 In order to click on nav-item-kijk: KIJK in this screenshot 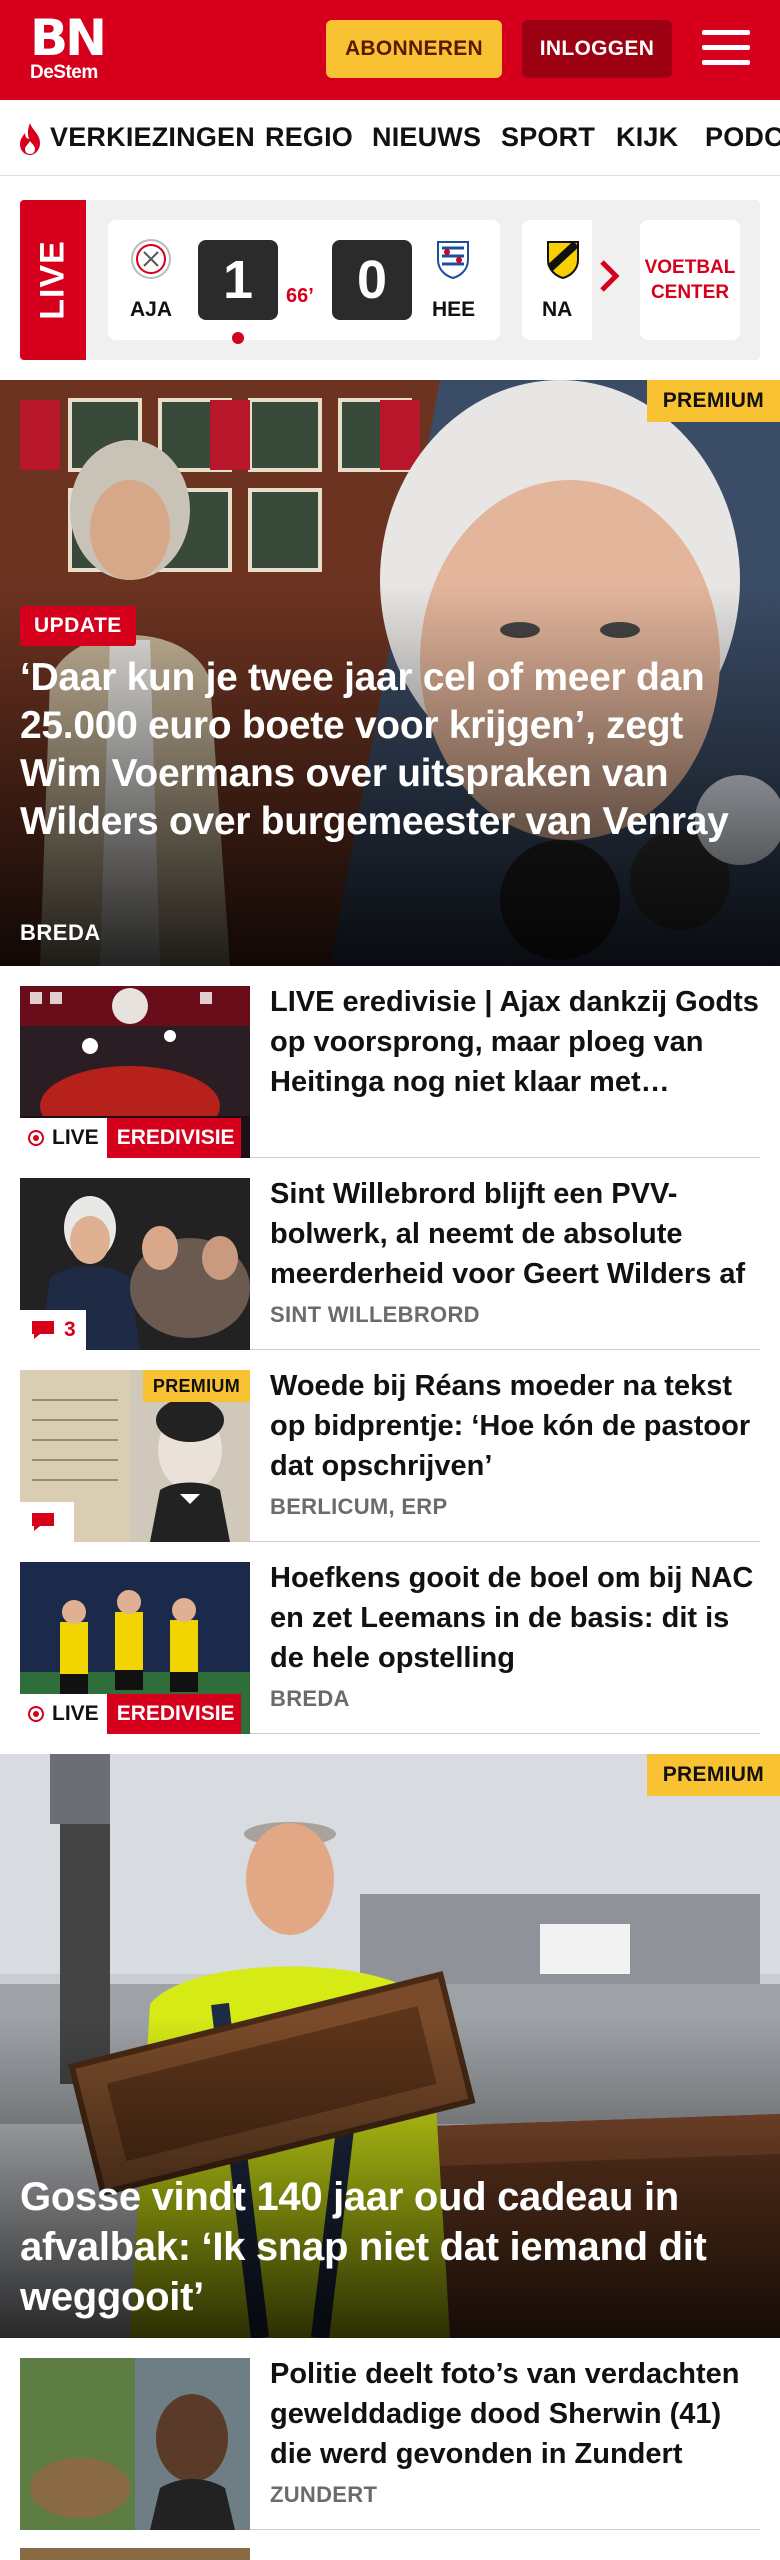, I will do `click(647, 137)`.